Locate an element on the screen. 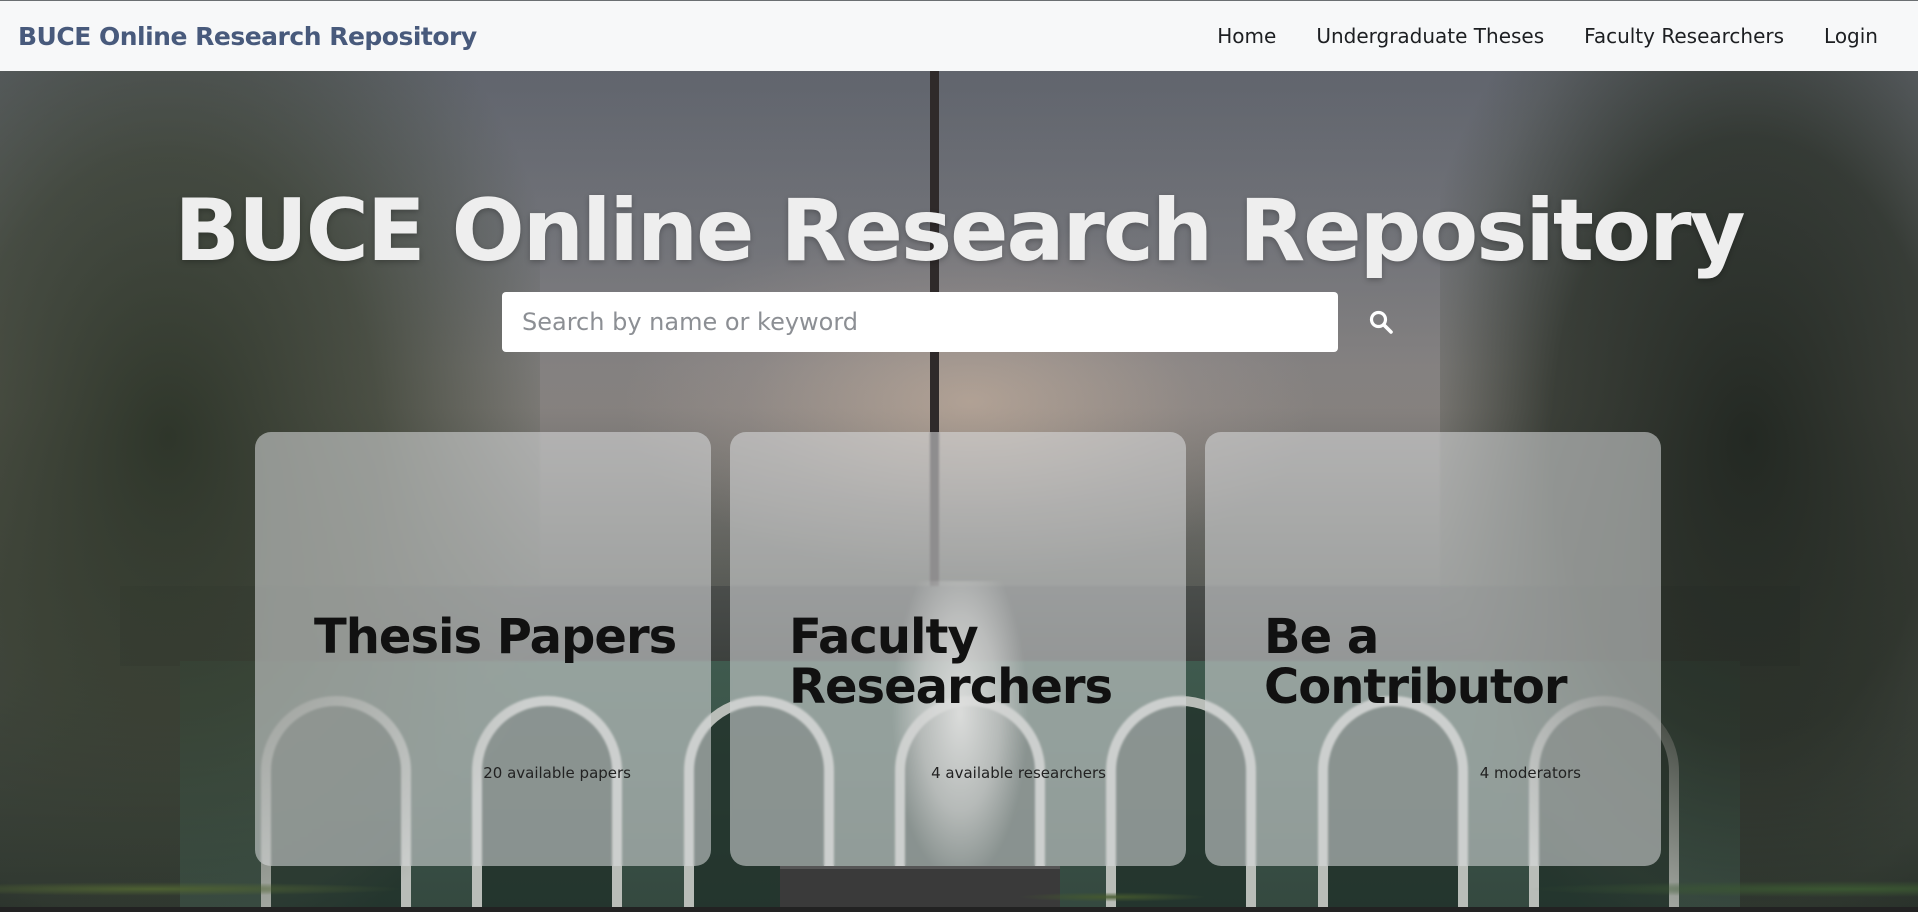 The image size is (1918, 912). card-title: Thesis Papers is located at coordinates (495, 637).